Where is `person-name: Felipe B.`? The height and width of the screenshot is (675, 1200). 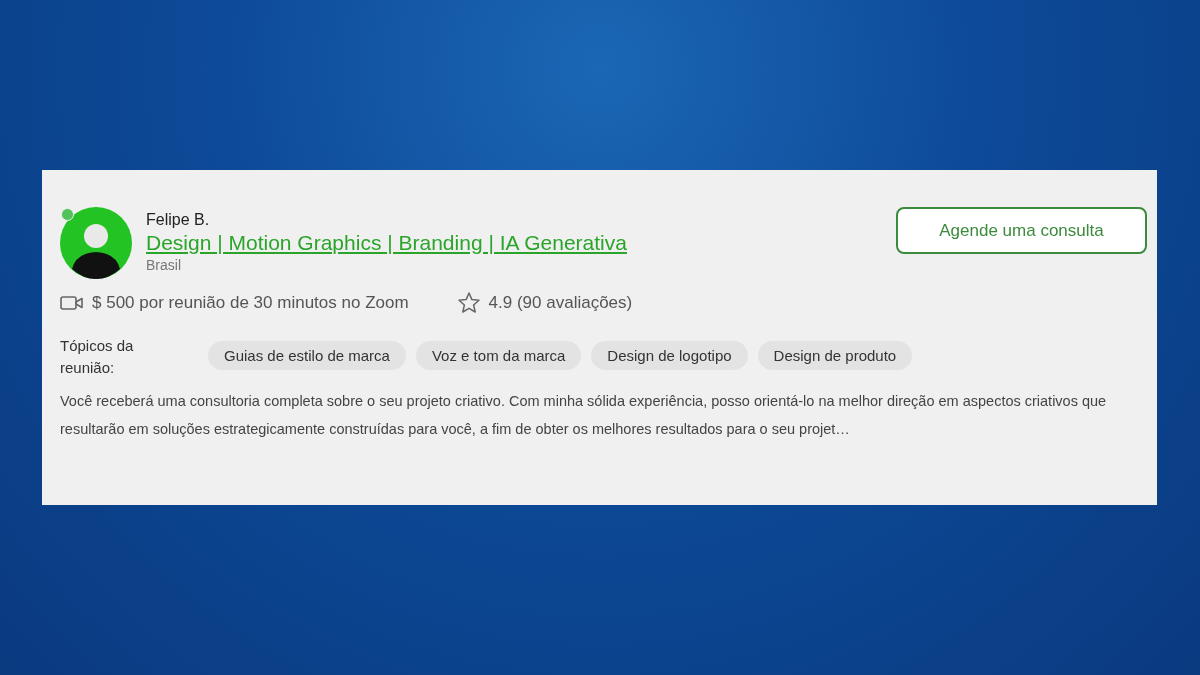
person-name: Felipe B. is located at coordinates (178, 220).